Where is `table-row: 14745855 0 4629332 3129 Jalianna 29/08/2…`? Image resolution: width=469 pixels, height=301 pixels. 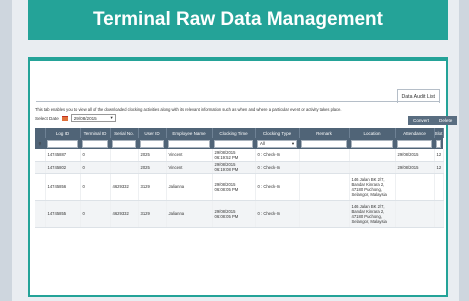 table-row: 14745855 0 4629332 3129 Jalianna 29/08/2… is located at coordinates (239, 214).